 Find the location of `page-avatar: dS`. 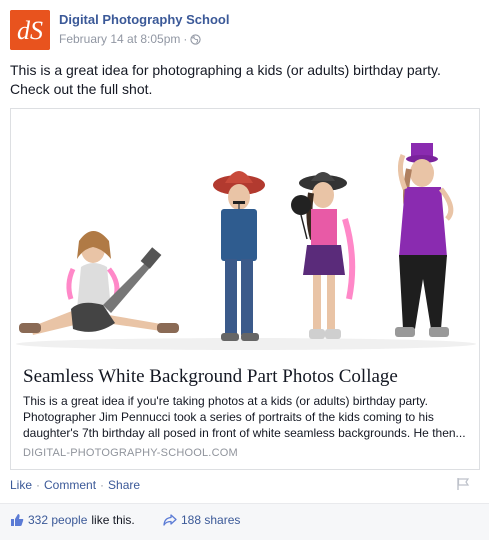

page-avatar: dS is located at coordinates (30, 30).